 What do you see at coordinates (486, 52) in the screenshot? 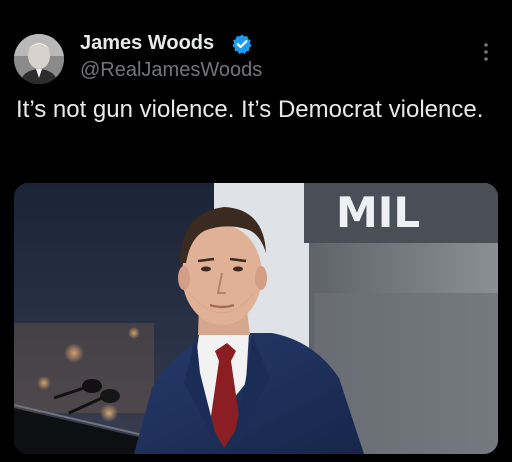
I see `more-vertical-icon` at bounding box center [486, 52].